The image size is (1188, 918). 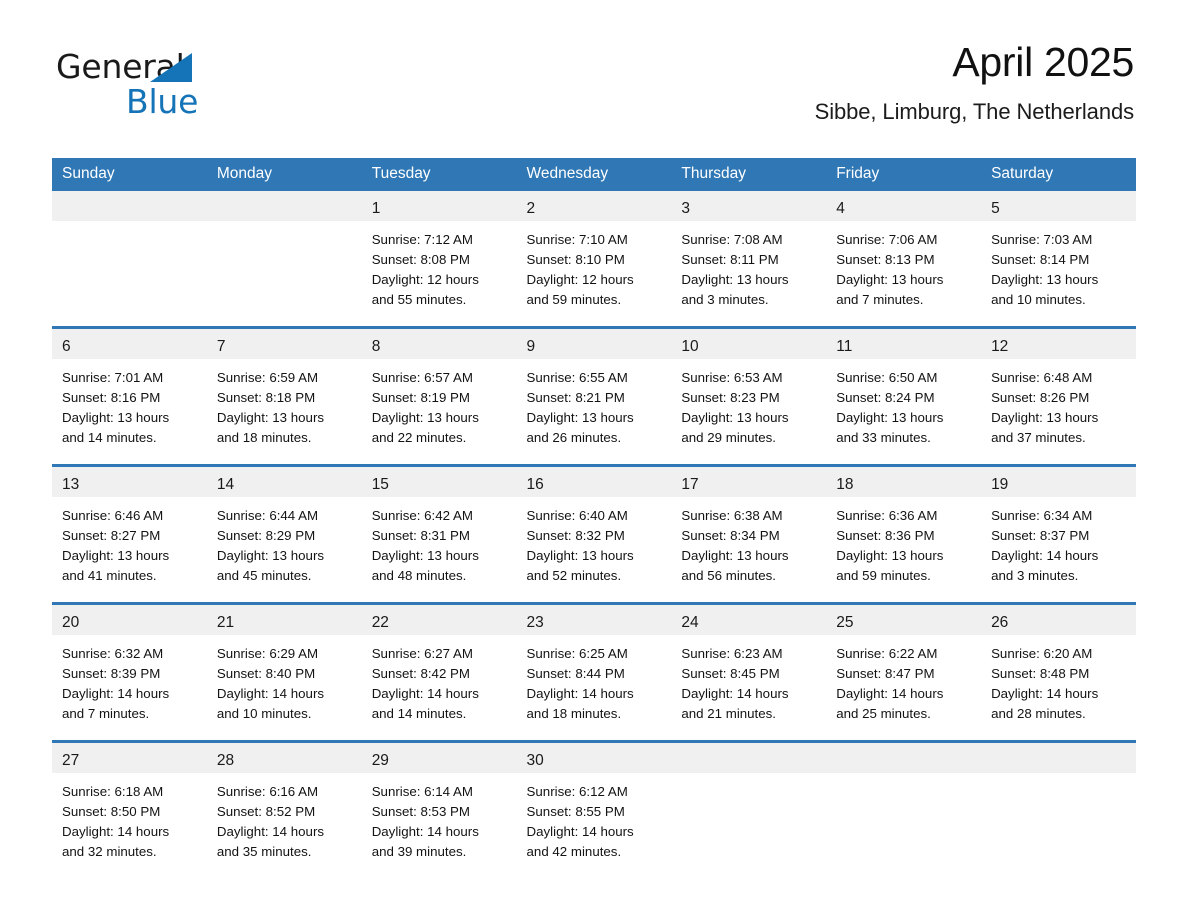 I want to click on day-number: 23, so click(x=594, y=619).